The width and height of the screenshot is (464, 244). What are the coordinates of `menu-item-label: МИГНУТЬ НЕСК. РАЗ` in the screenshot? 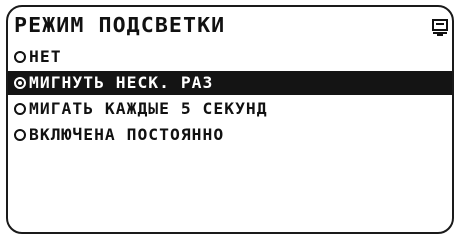 It's located at (121, 82).